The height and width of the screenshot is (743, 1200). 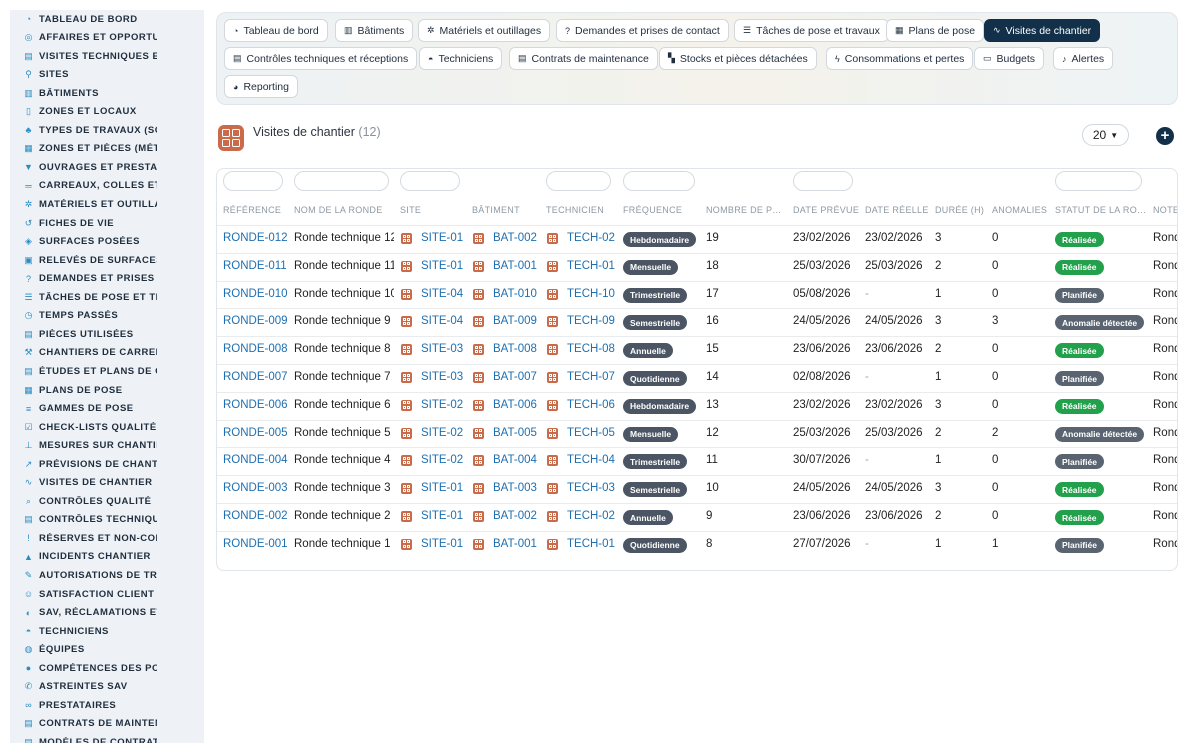 What do you see at coordinates (642, 30) in the screenshot?
I see `nav-button: ? Demandes et prises de contact` at bounding box center [642, 30].